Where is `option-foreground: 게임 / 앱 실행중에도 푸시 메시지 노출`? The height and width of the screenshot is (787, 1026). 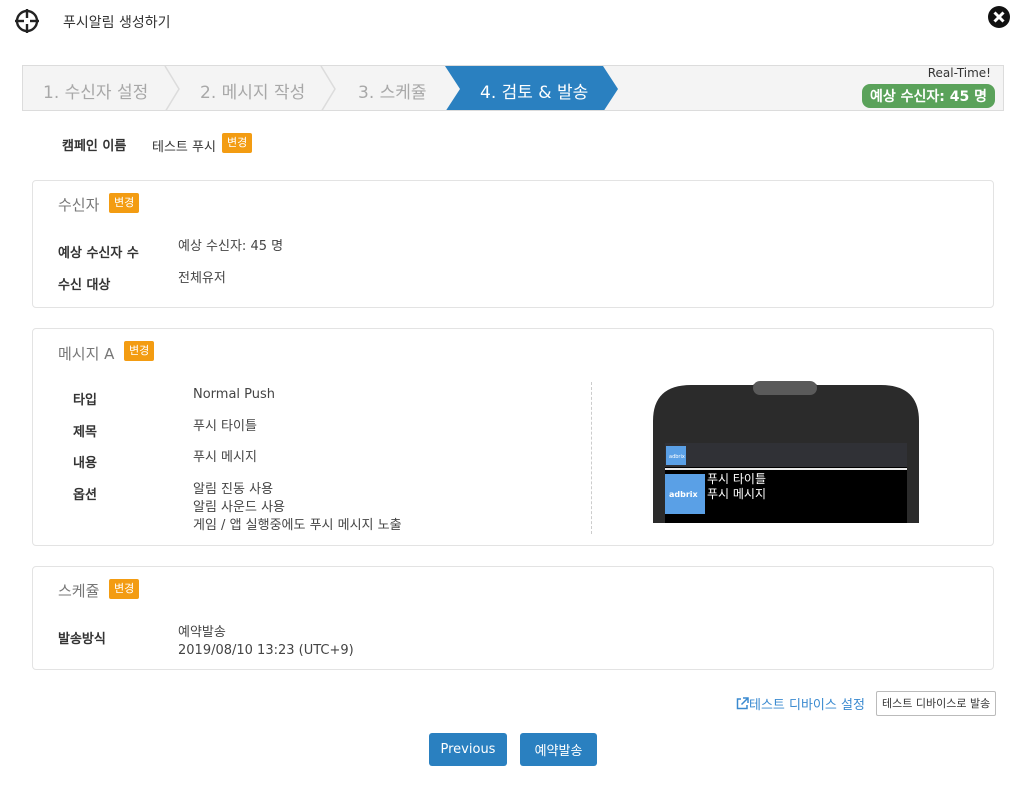
option-foreground: 게임 / 앱 실행중에도 푸시 메시지 노출 is located at coordinates (297, 525).